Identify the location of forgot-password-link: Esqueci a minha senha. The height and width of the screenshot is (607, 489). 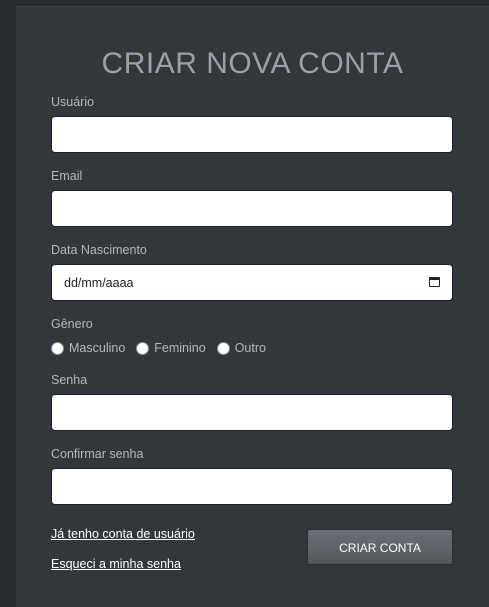
(116, 564).